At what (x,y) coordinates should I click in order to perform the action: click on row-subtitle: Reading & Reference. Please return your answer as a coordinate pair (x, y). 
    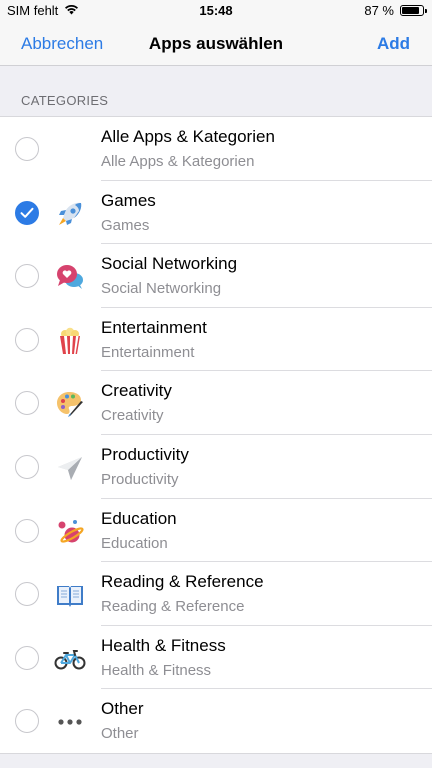
    Looking at the image, I should click on (173, 607).